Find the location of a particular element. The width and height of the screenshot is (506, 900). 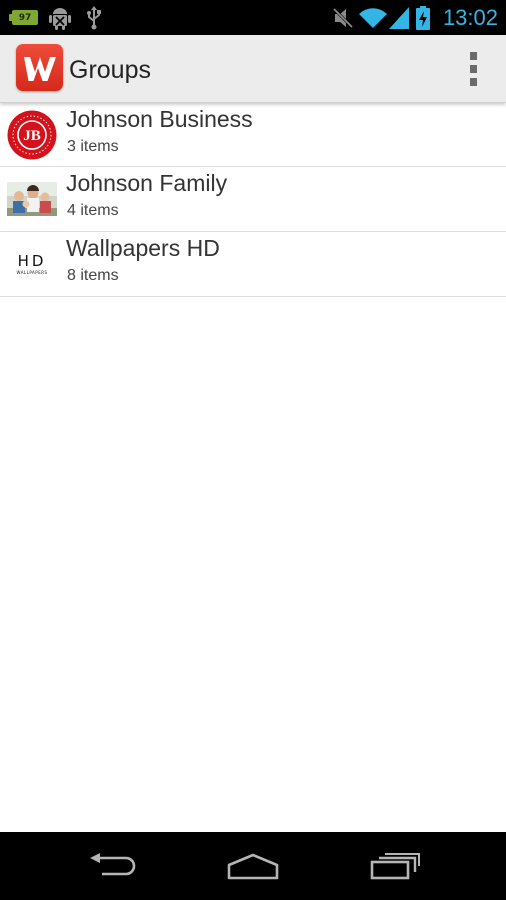

charging-battery-icon is located at coordinates (423, 17).